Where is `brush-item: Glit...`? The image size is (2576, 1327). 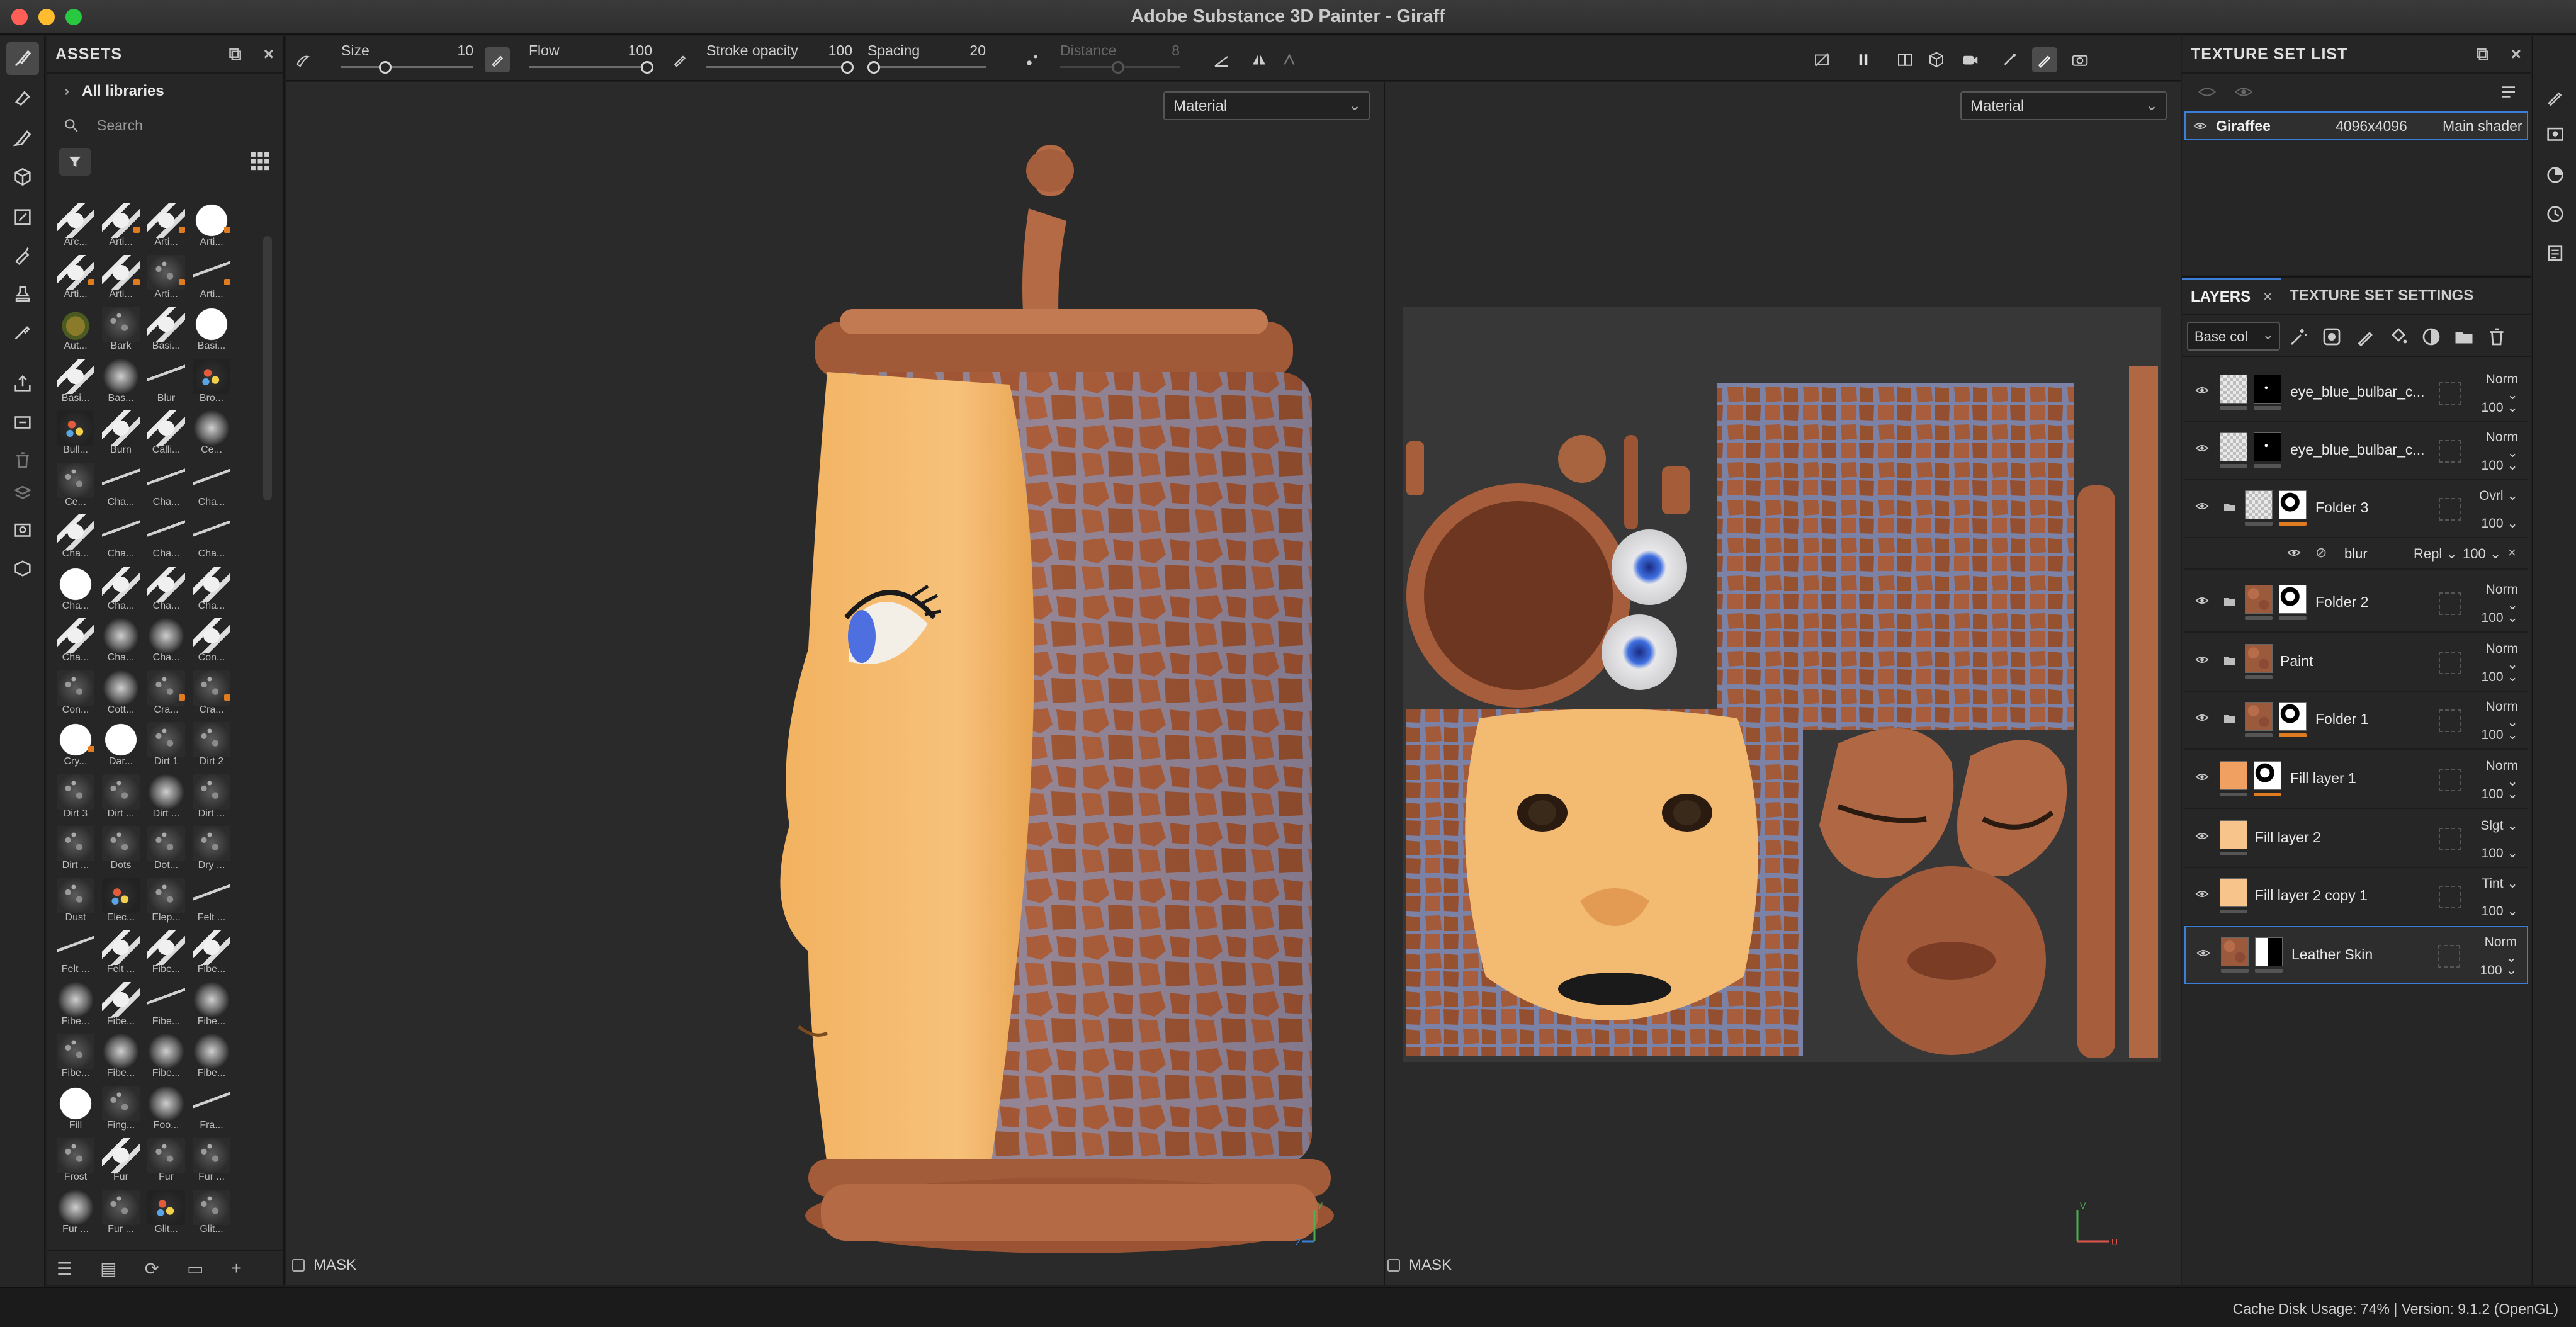 brush-item: Glit... is located at coordinates (166, 1213).